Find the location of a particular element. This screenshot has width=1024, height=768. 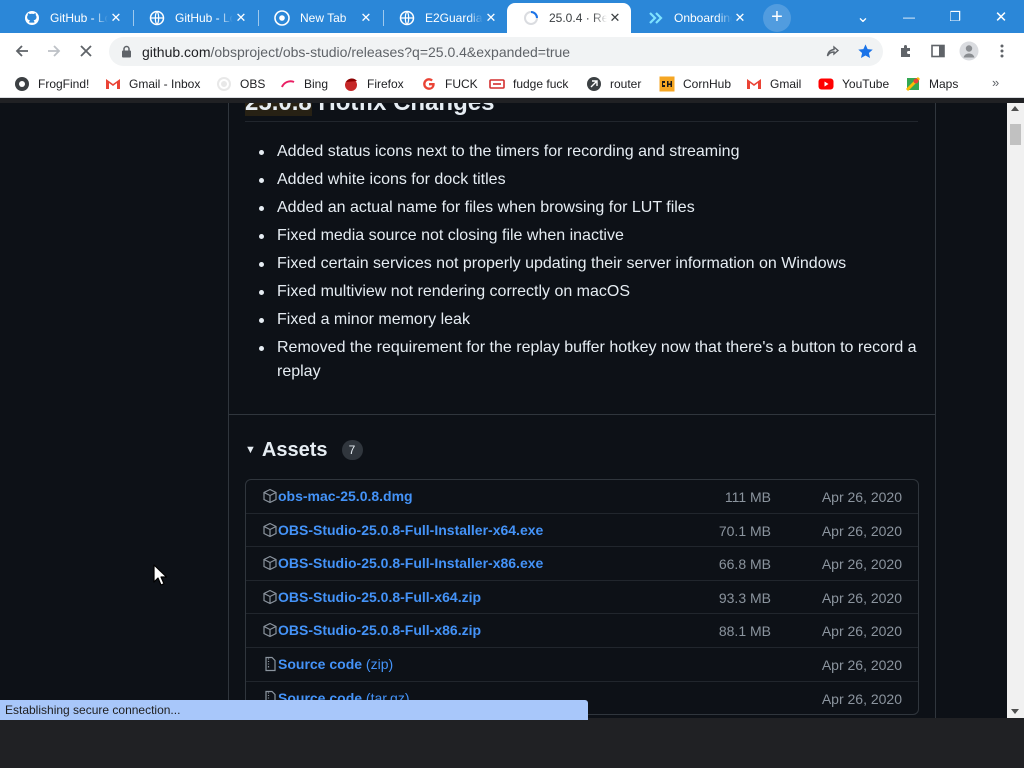

tab-release-active: 25.0.4 · Rele ✕ is located at coordinates (569, 18).